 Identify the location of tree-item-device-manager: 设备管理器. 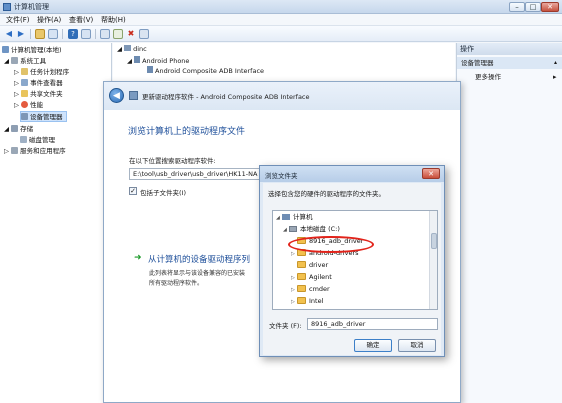
(43, 116).